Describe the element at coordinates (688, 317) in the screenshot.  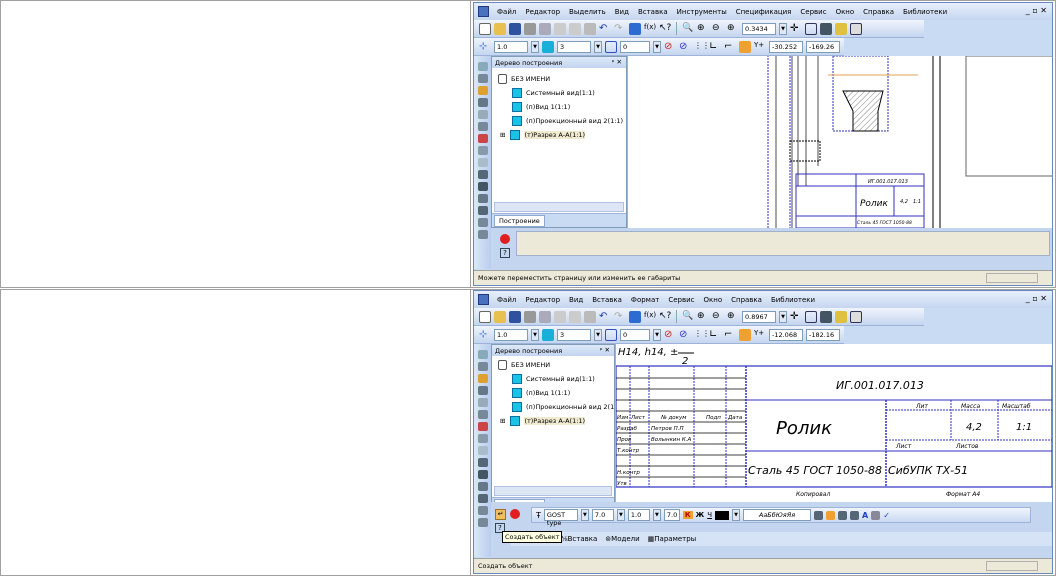
I see `zoom-window-icon: 🔍` at that location.